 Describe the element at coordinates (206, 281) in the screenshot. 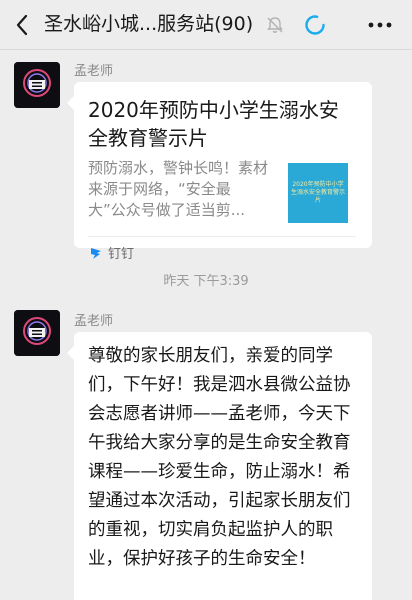

I see `message-timestamp: 昨天 下午3:39` at that location.